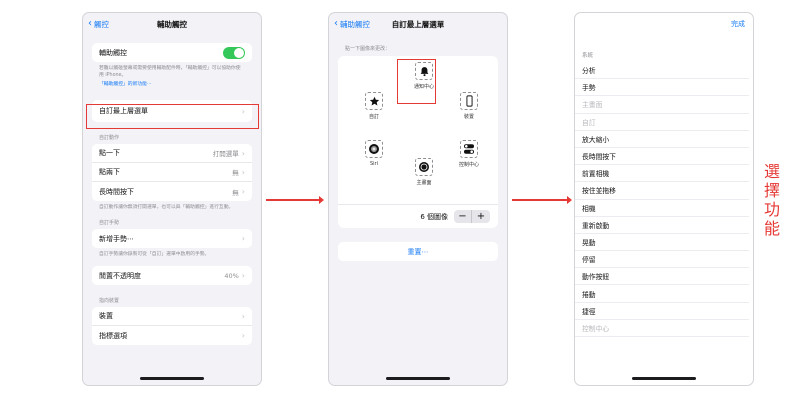 Image resolution: width=800 pixels, height=400 pixels. Describe the element at coordinates (596, 174) in the screenshot. I see `list-item-label: 前置相機` at that location.